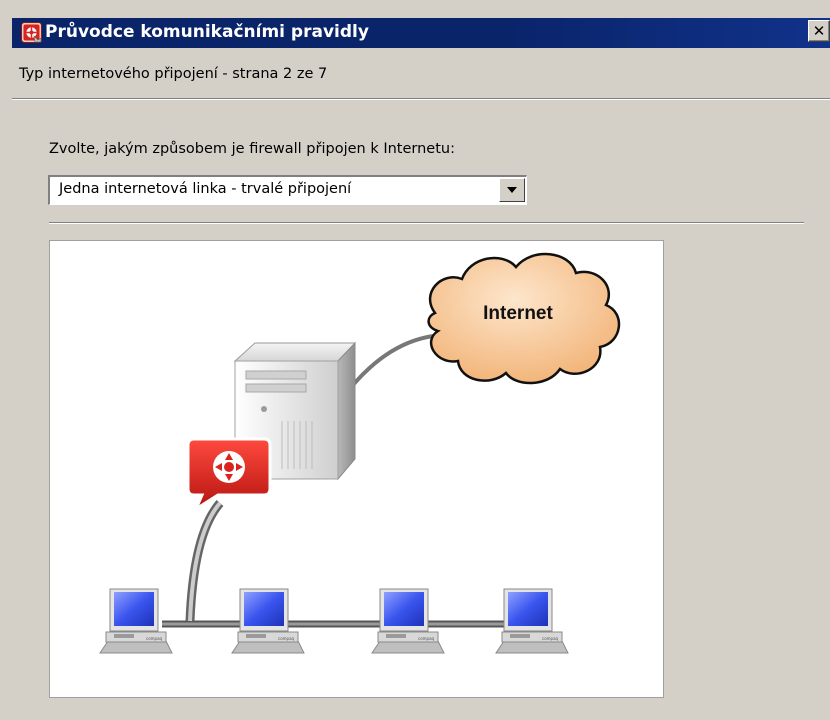  Describe the element at coordinates (550, 638) in the screenshot. I see `workstation-4-brand: compaq` at that location.